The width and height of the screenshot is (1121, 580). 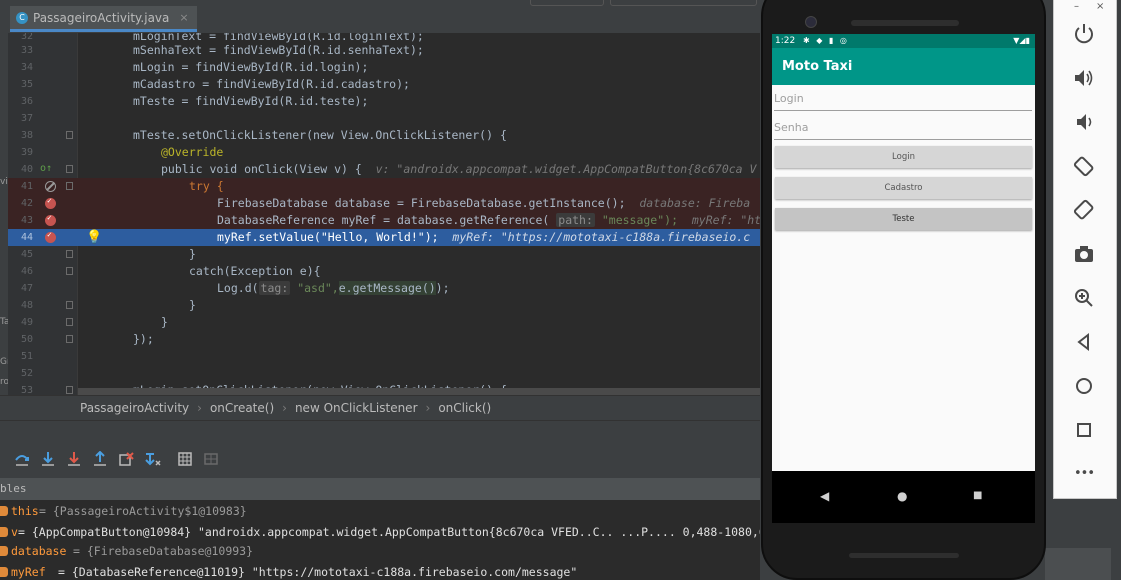 What do you see at coordinates (380, 511) in the screenshot?
I see `variable-row: this = {PassageiroActivity$1@10983}` at bounding box center [380, 511].